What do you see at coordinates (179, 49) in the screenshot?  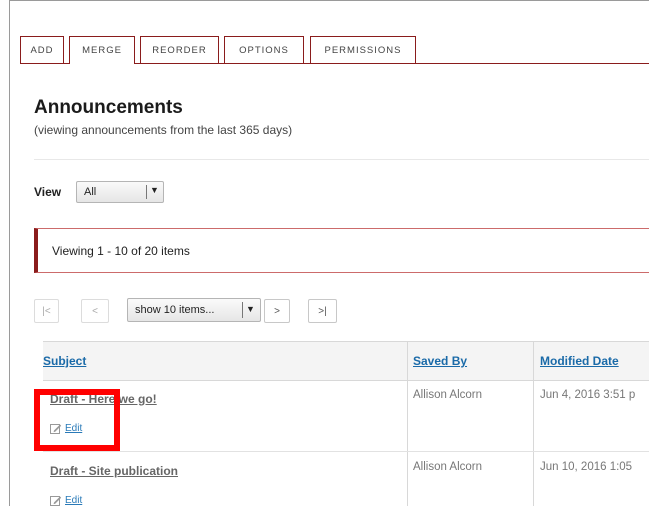 I see `reorder-button: REORDER` at bounding box center [179, 49].